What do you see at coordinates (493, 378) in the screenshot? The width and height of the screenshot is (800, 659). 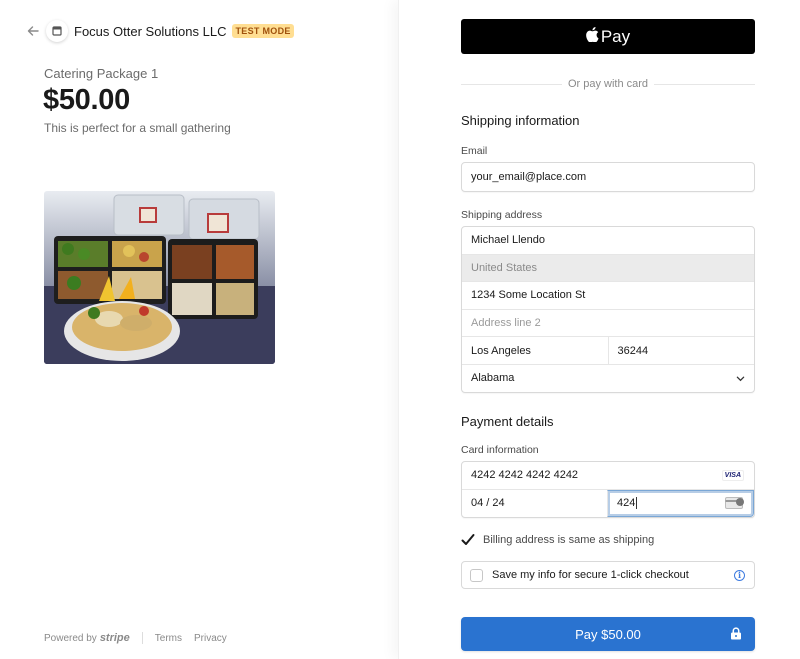 I see `state-value: Alabama` at bounding box center [493, 378].